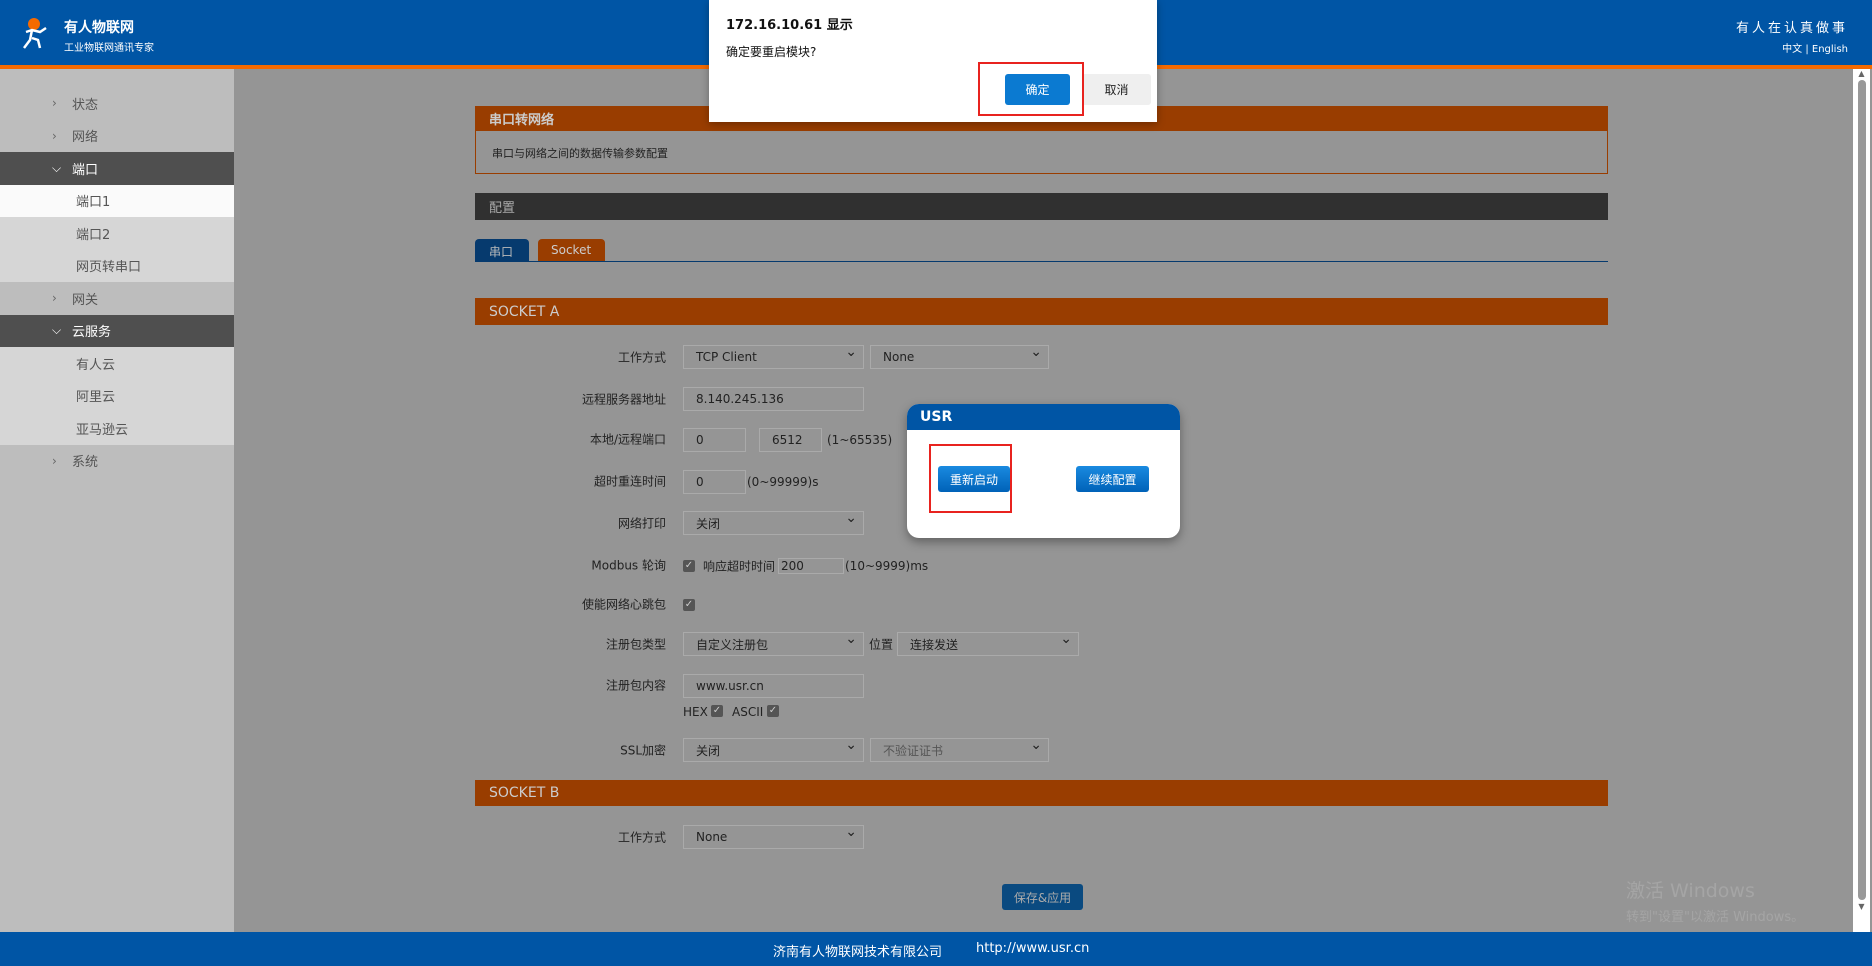 This screenshot has width=1872, height=966. I want to click on server-value: 8.140.245.136, so click(740, 399).